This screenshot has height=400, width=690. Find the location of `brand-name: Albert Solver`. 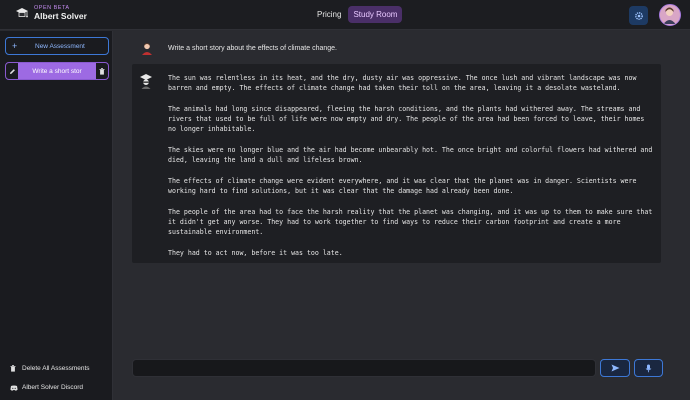

brand-name: Albert Solver is located at coordinates (60, 16).